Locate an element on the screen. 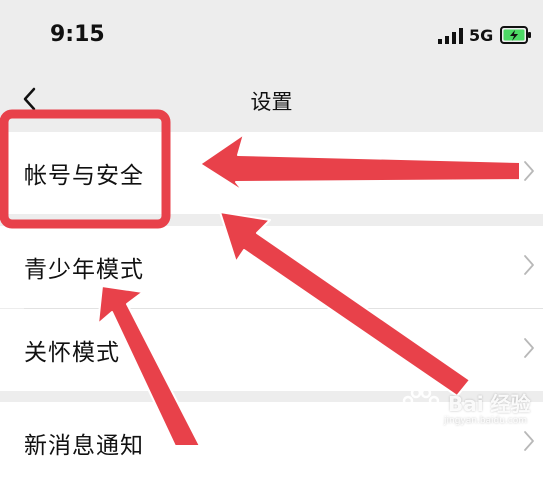 This screenshot has height=484, width=543. page-title: 设置 is located at coordinates (271, 102).